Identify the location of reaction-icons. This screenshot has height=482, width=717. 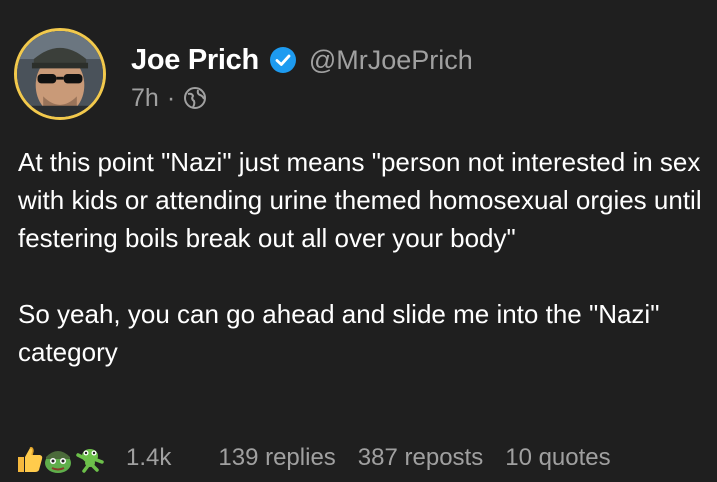
(68, 458).